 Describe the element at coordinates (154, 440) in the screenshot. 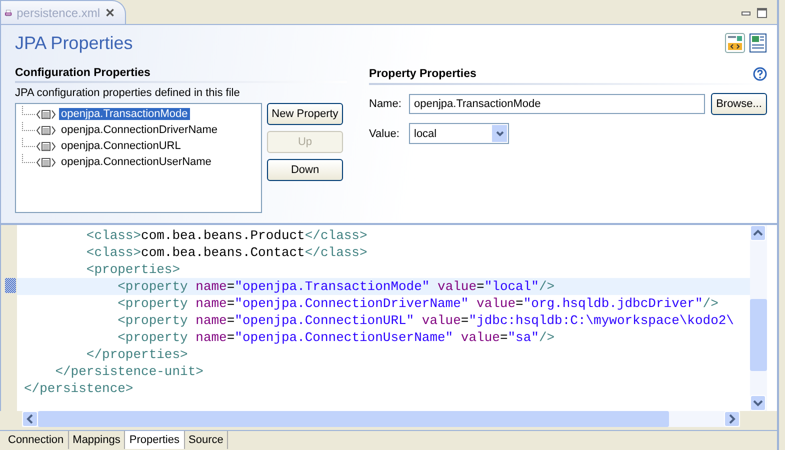

I see `page-tab: Properties` at that location.